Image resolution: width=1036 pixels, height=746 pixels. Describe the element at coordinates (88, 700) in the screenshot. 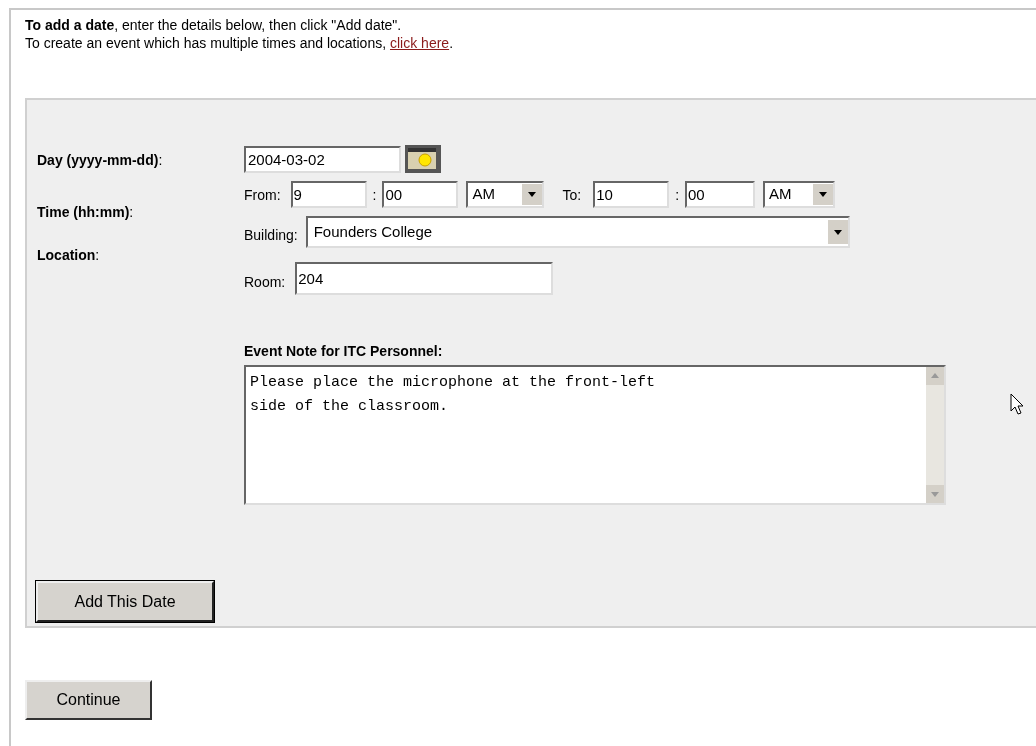

I see `continue-button: Continue` at that location.